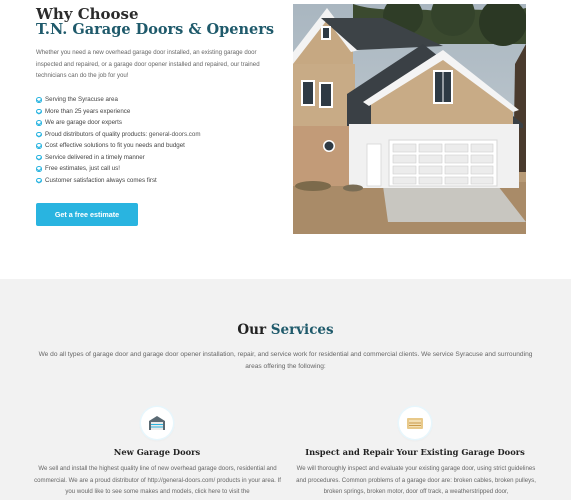  I want to click on company-name-heading: T.N. Garage Doors & Openers, so click(155, 29).